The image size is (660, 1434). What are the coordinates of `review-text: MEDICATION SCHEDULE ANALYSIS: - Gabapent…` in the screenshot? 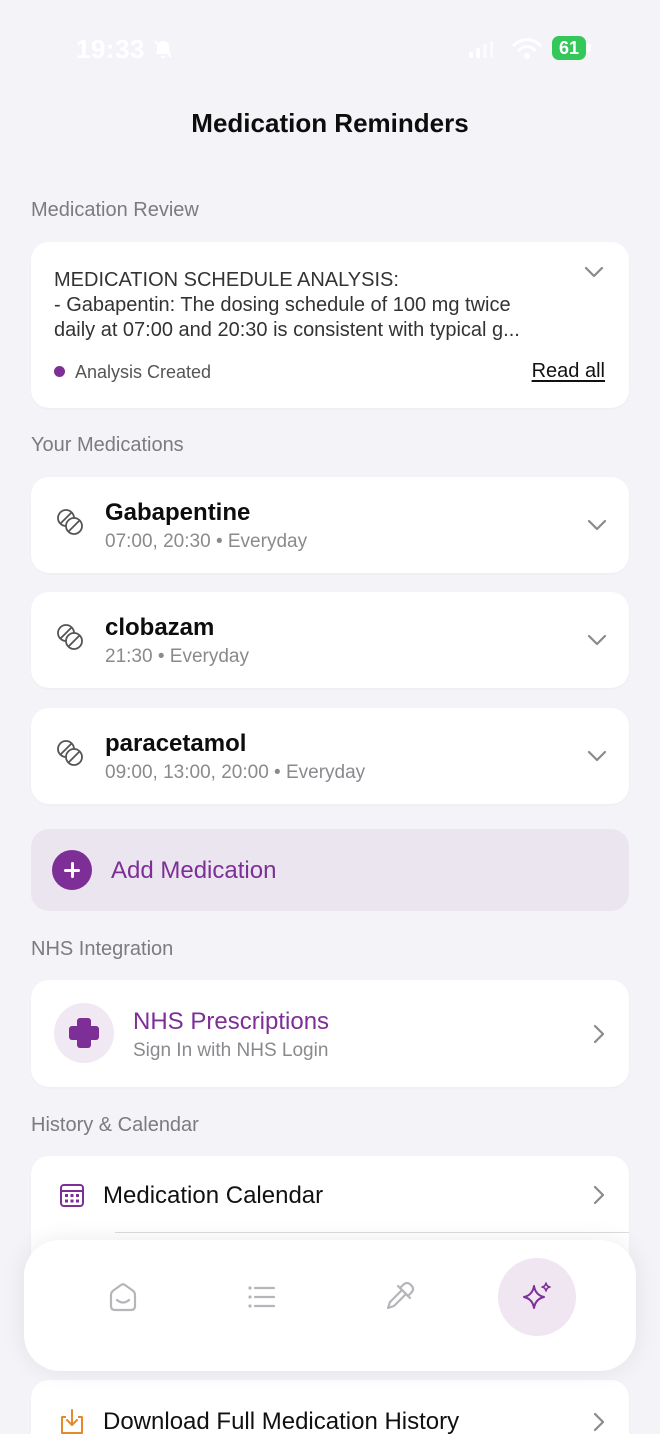 It's located at (314, 305).